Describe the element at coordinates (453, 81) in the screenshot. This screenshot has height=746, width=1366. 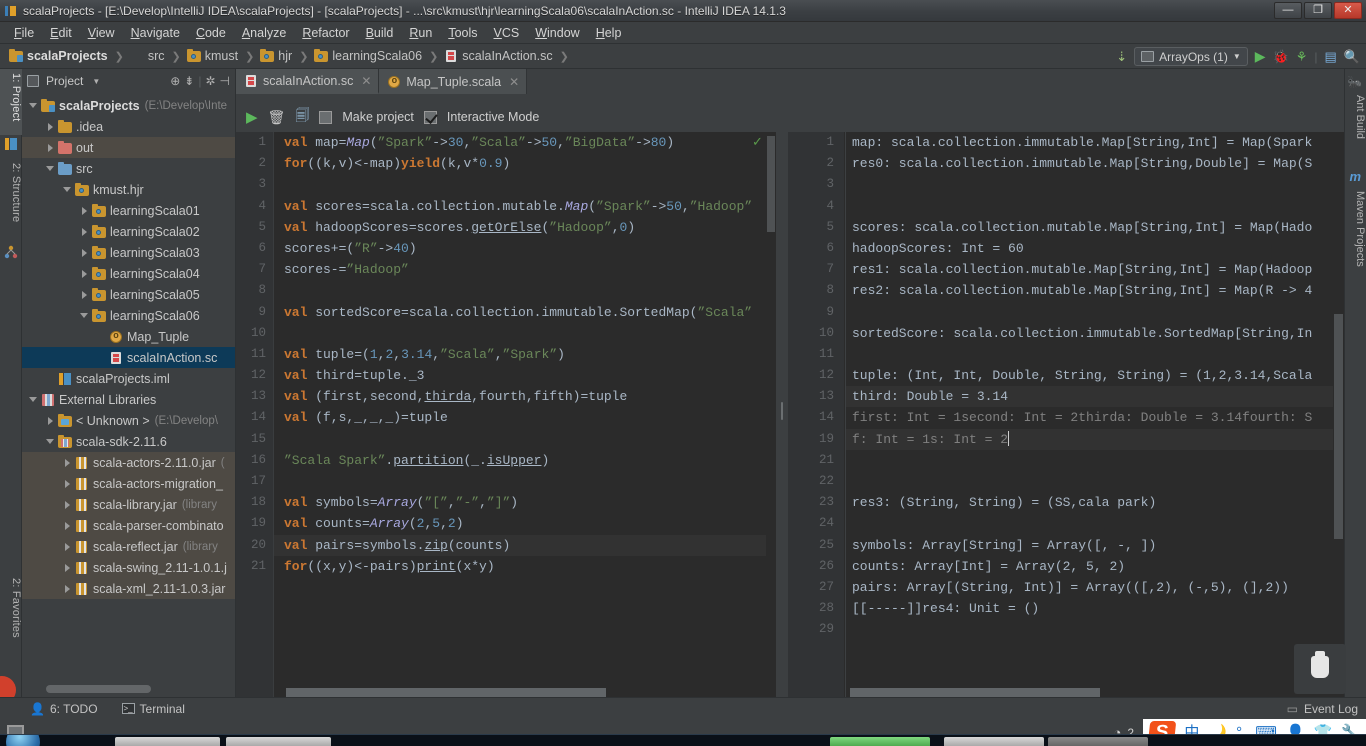
I see `editor-tab-map-tuple-scala: Map_Tuple.scala ✕` at that location.